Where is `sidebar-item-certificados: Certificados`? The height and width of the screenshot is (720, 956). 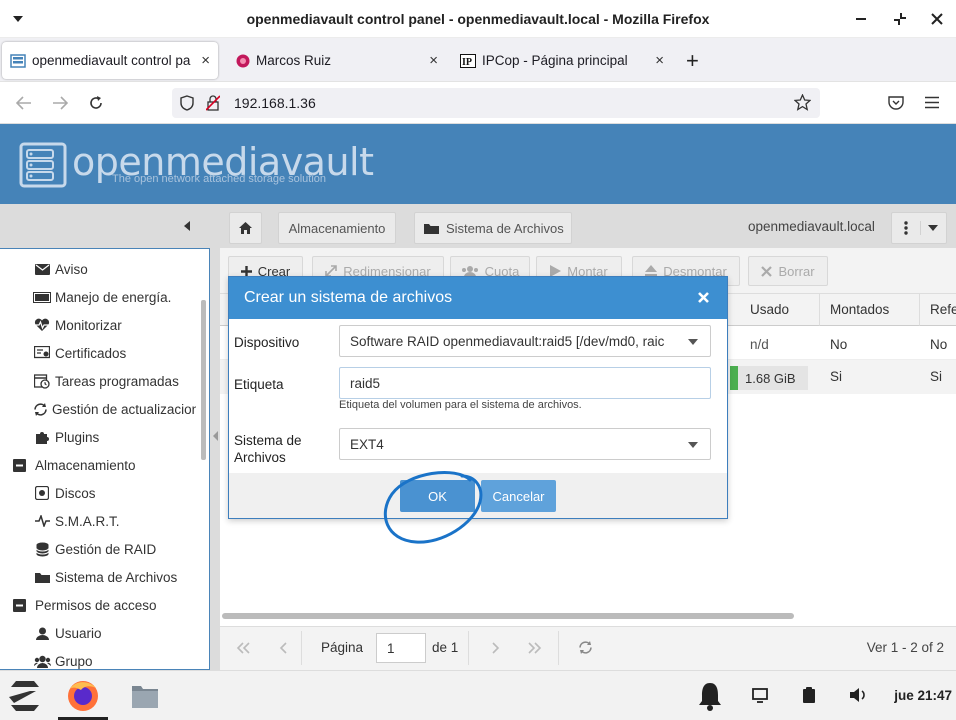
sidebar-item-certificados: Certificados is located at coordinates (98, 353).